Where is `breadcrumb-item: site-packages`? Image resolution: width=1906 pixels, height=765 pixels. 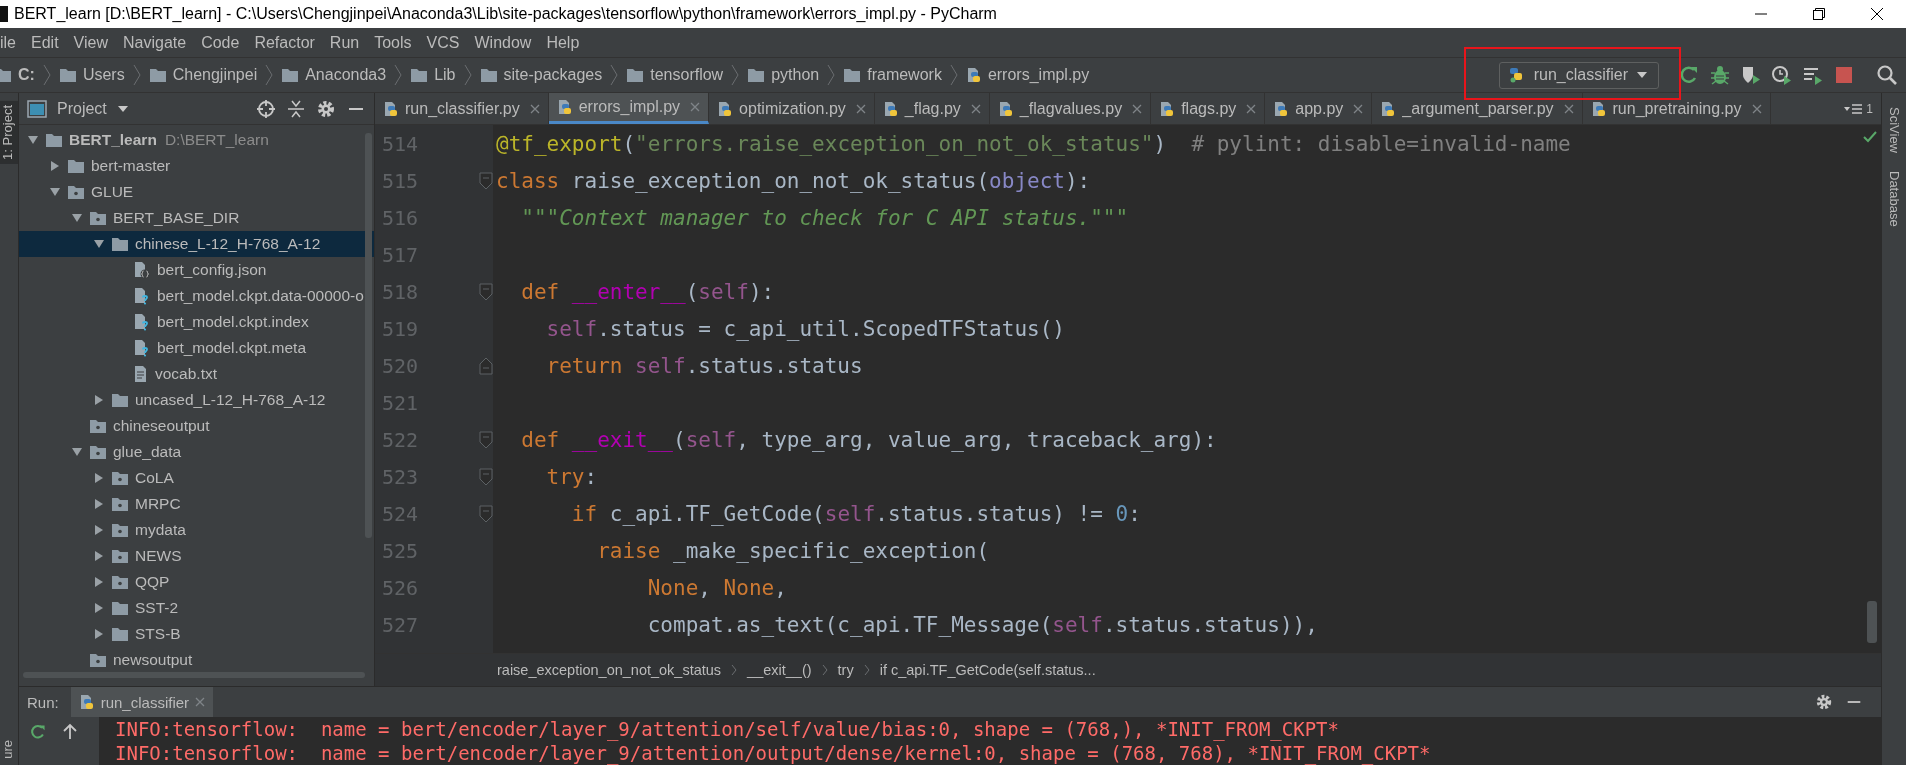 breadcrumb-item: site-packages is located at coordinates (553, 75).